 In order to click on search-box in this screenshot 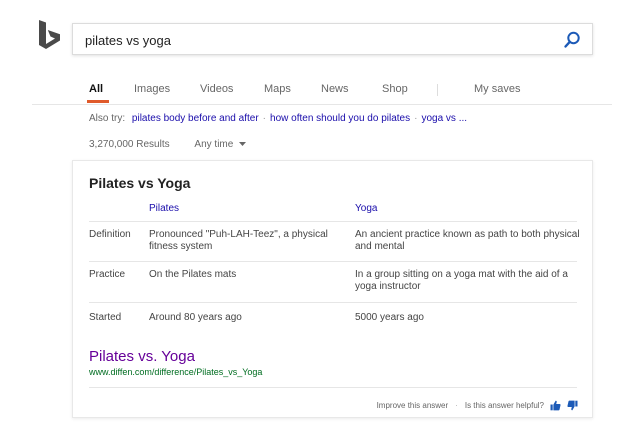, I will do `click(332, 39)`.